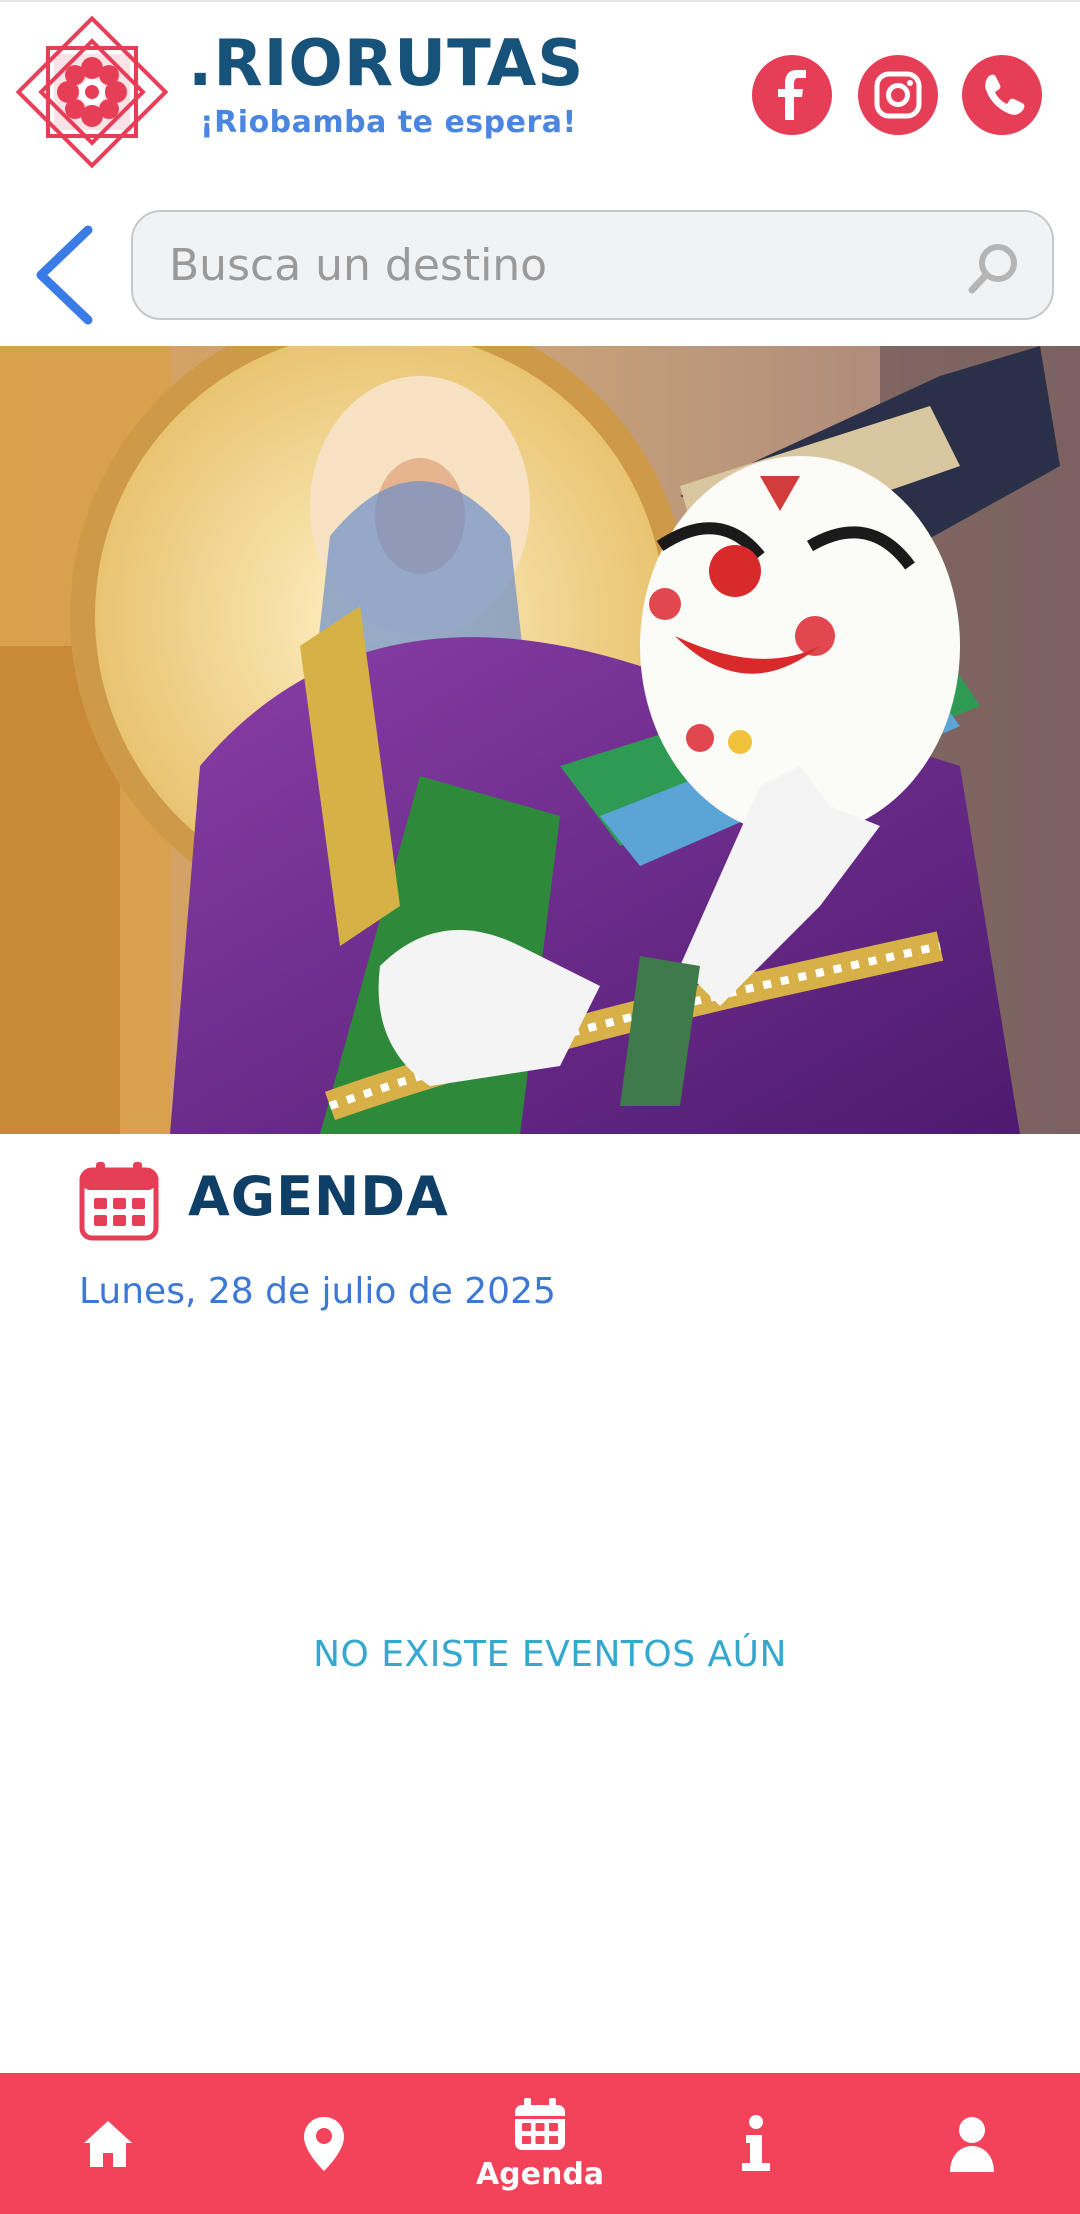 The width and height of the screenshot is (1080, 2214). What do you see at coordinates (540, 2174) in the screenshot?
I see `nav-label-agenda: Agenda` at bounding box center [540, 2174].